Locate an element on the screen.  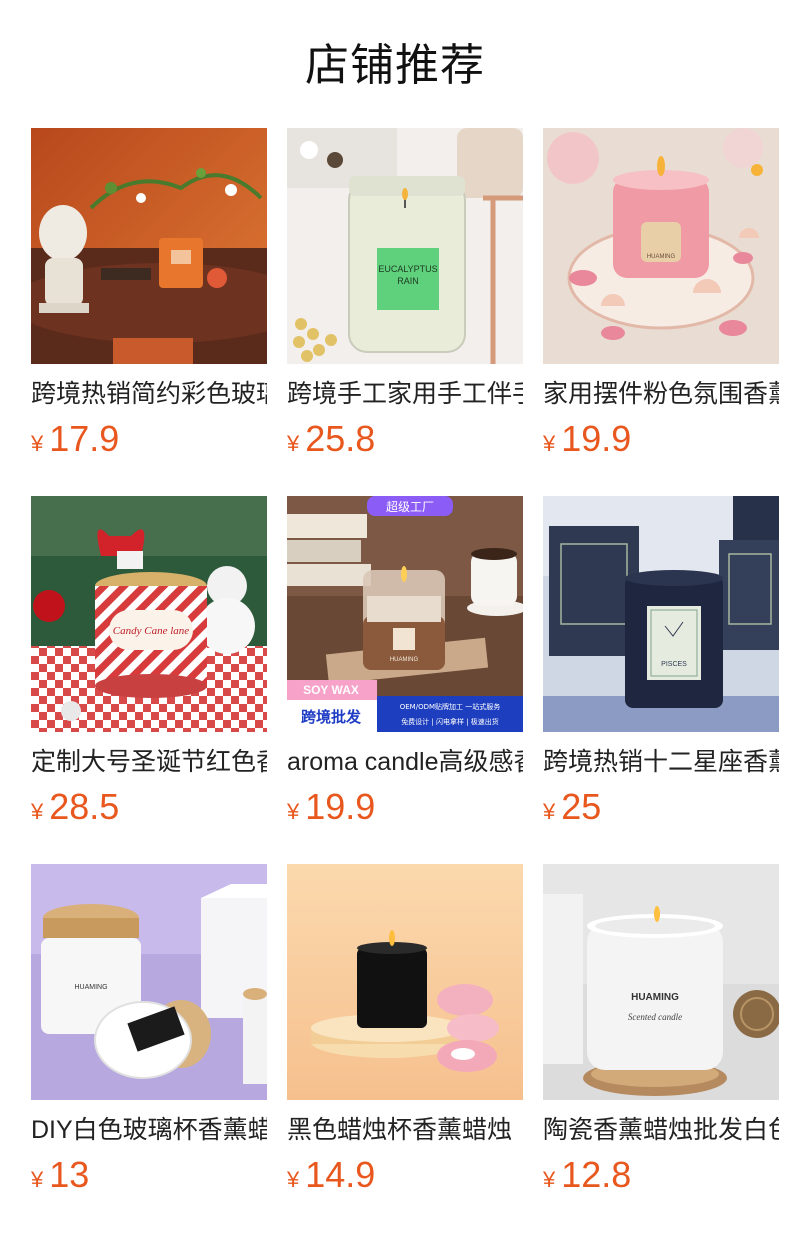
orange-candle-still-life-image is located at coordinates (149, 246).